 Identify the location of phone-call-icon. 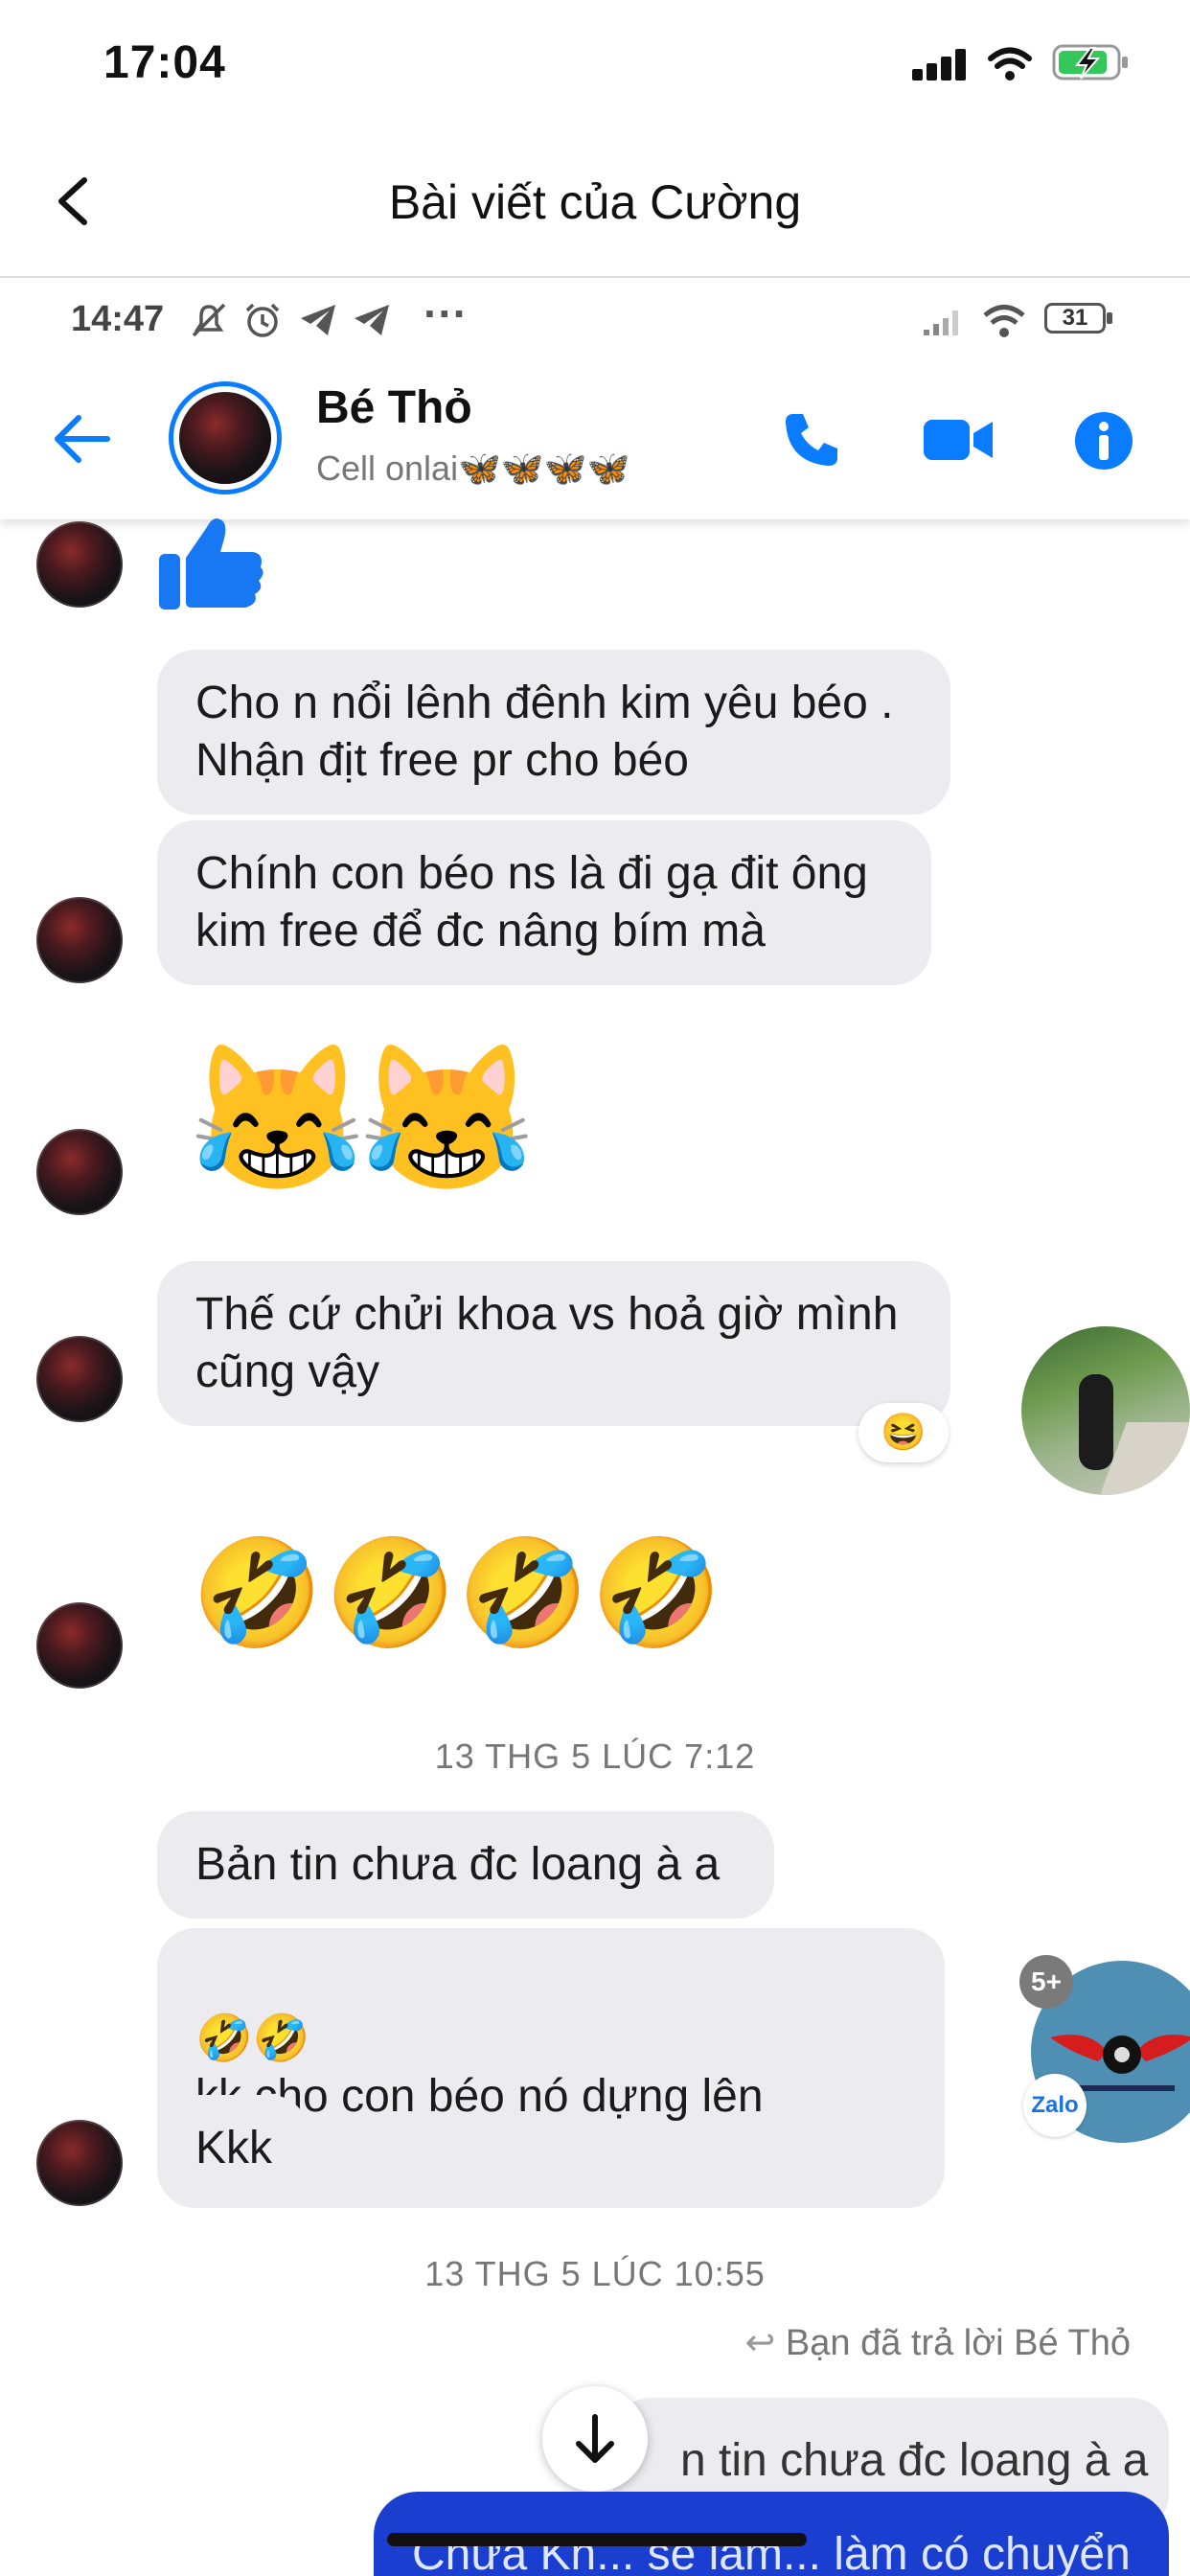
(811, 440).